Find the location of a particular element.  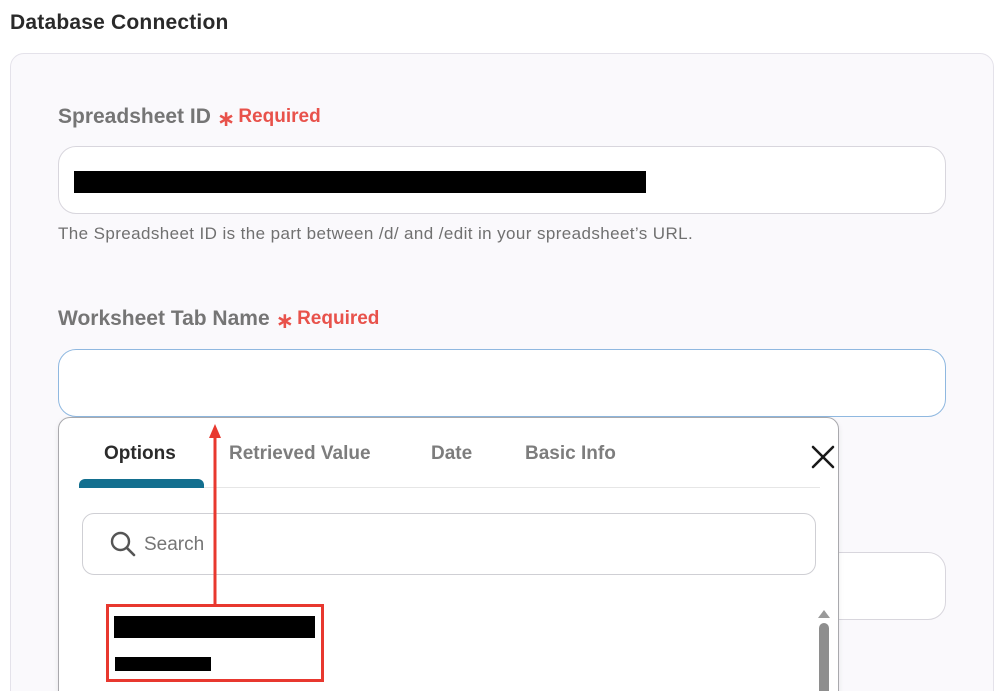

close-icon is located at coordinates (823, 457).